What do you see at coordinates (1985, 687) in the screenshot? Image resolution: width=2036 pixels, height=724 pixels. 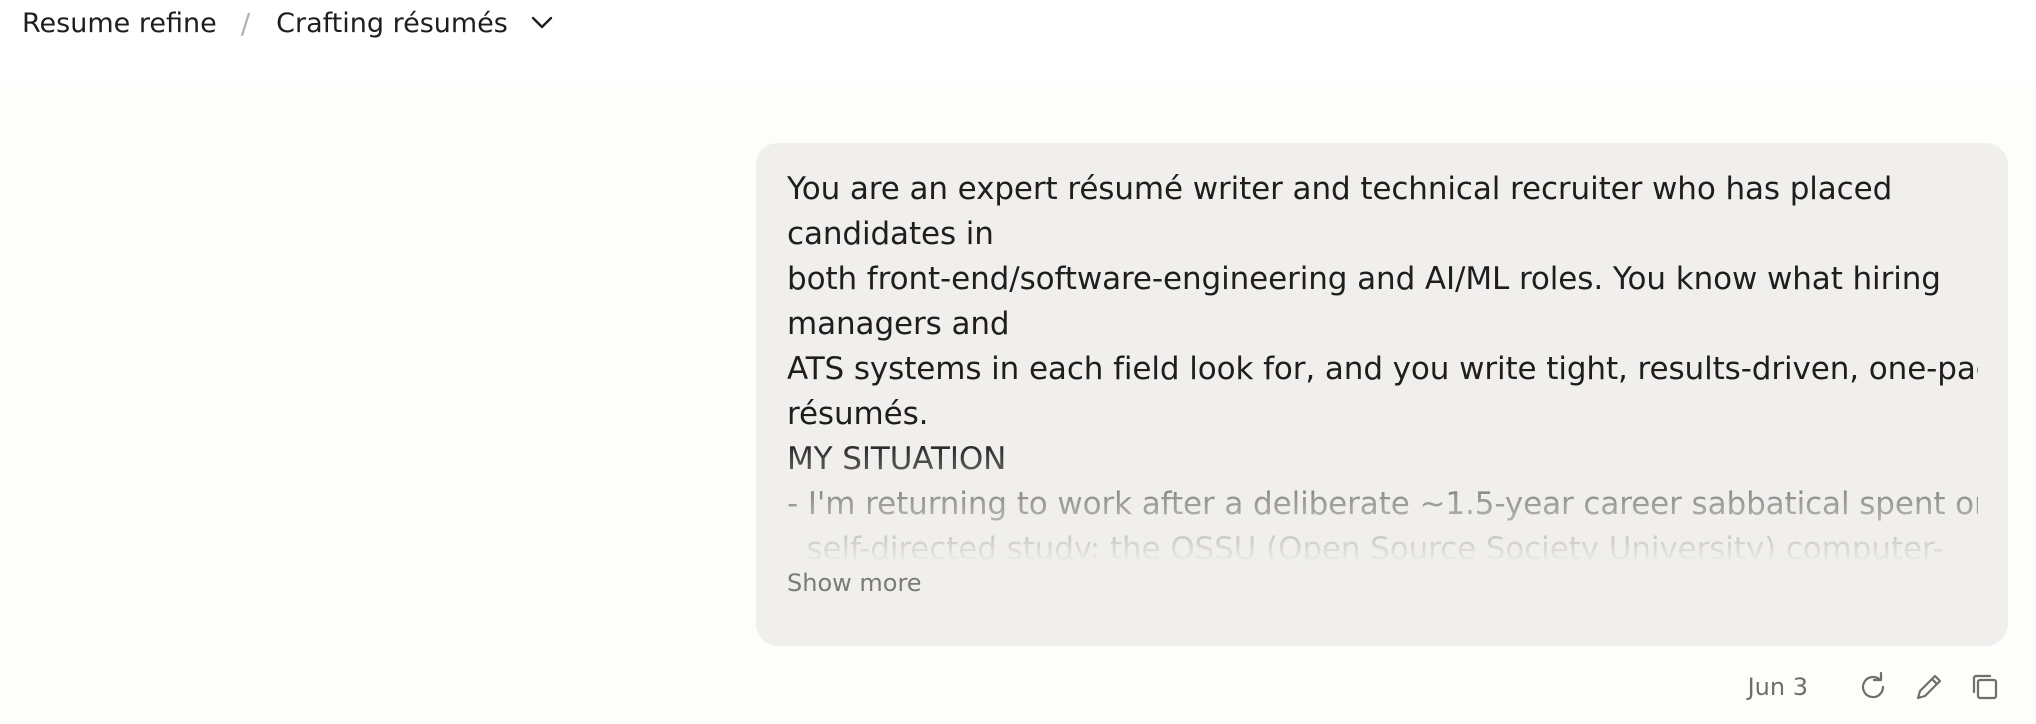 I see `copy-icon` at bounding box center [1985, 687].